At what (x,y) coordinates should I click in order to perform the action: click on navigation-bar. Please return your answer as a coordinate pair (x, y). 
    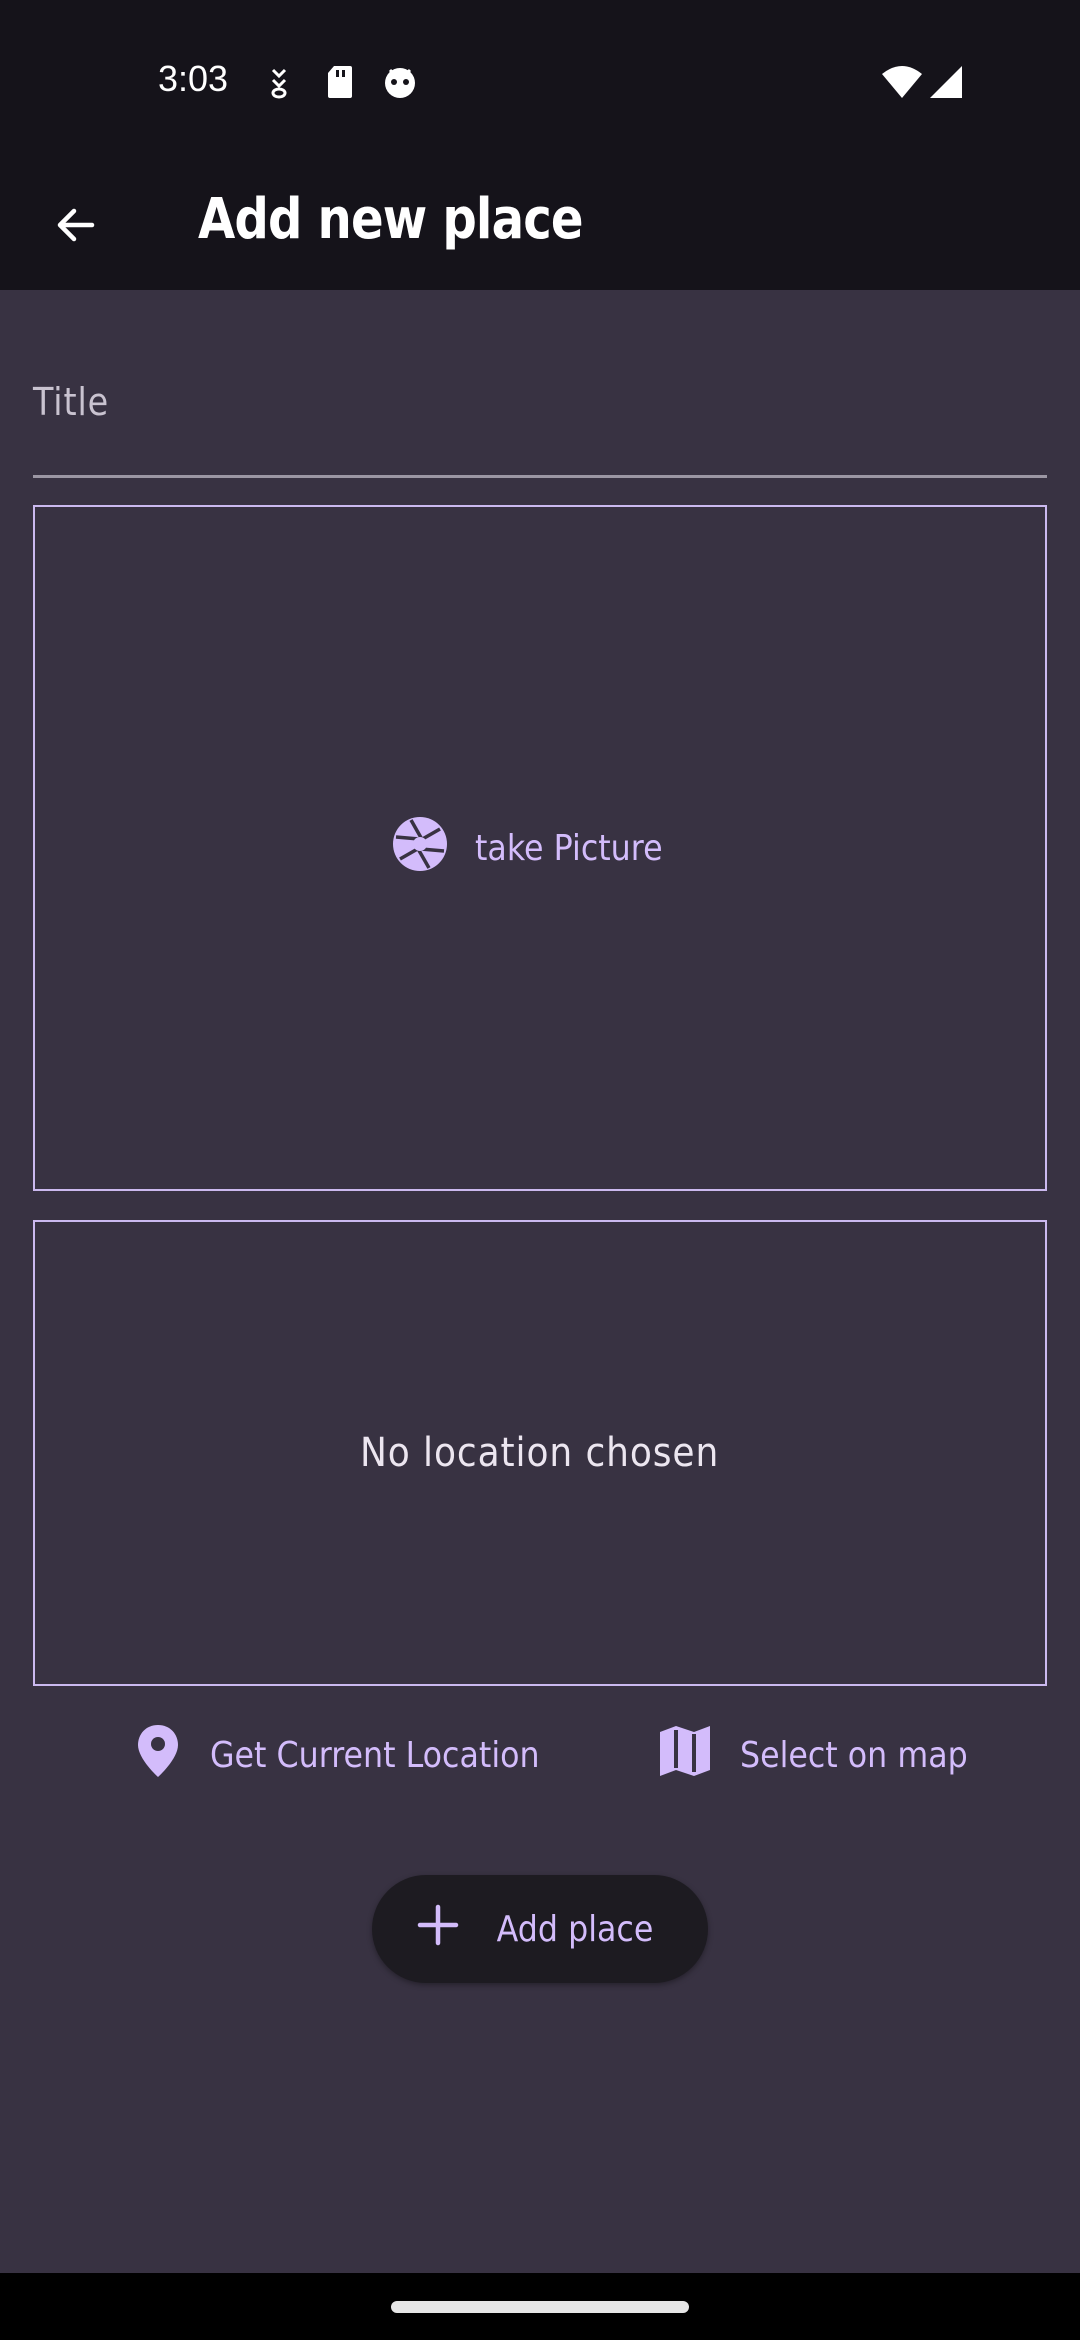
    Looking at the image, I should click on (540, 2306).